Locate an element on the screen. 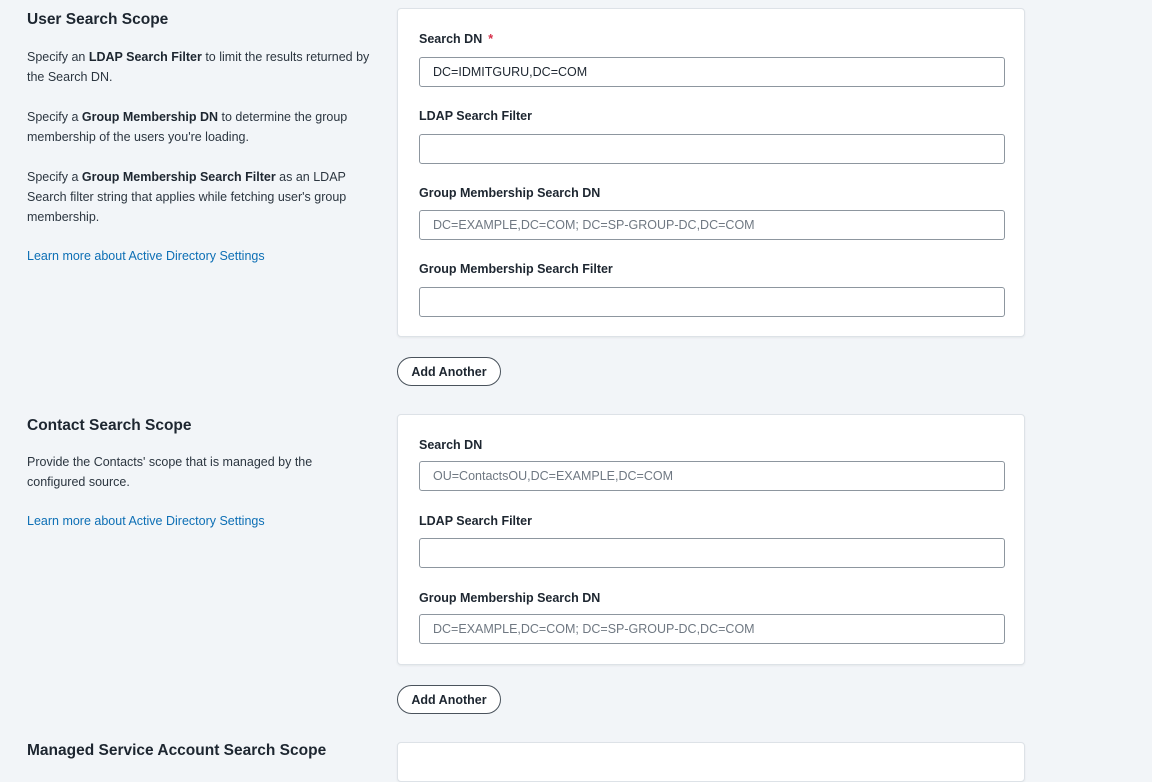 This screenshot has height=782, width=1152. contact-search-dn-input is located at coordinates (712, 476).